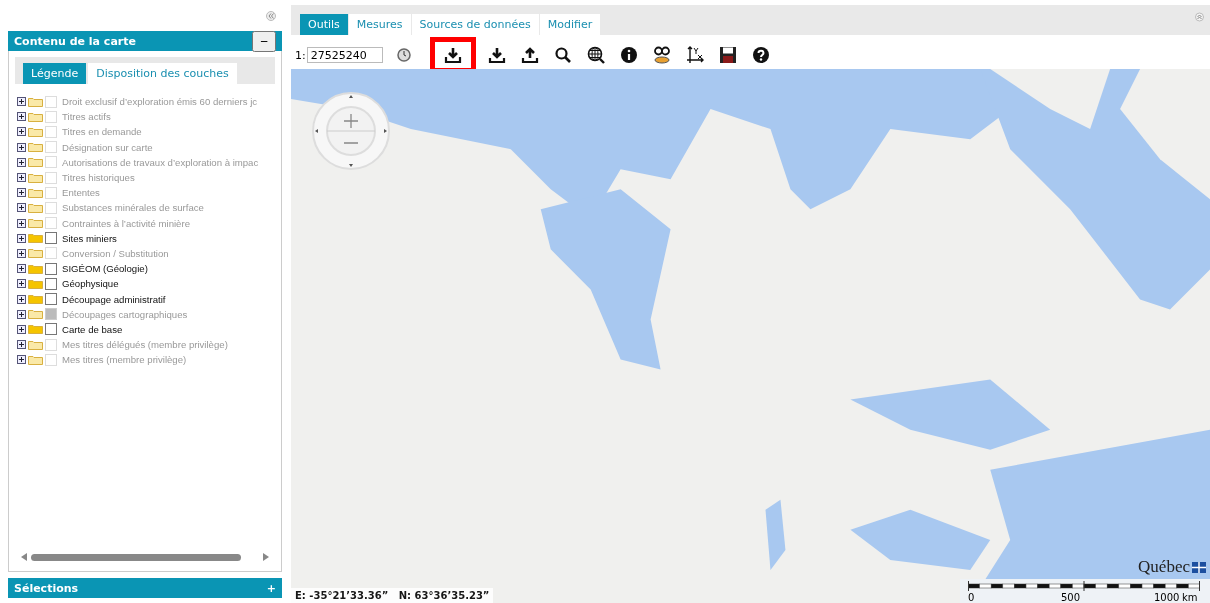 Image resolution: width=1210 pixels, height=603 pixels. Describe the element at coordinates (114, 299) in the screenshot. I see `layer-name: Découpage administratif` at that location.